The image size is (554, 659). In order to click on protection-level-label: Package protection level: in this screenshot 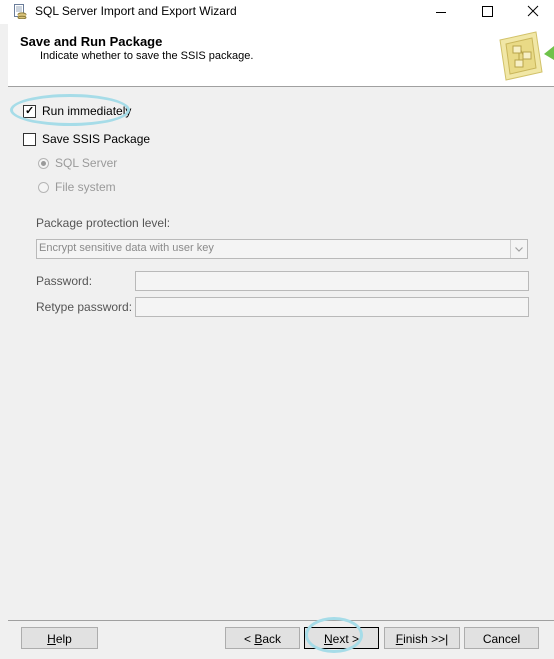, I will do `click(103, 223)`.